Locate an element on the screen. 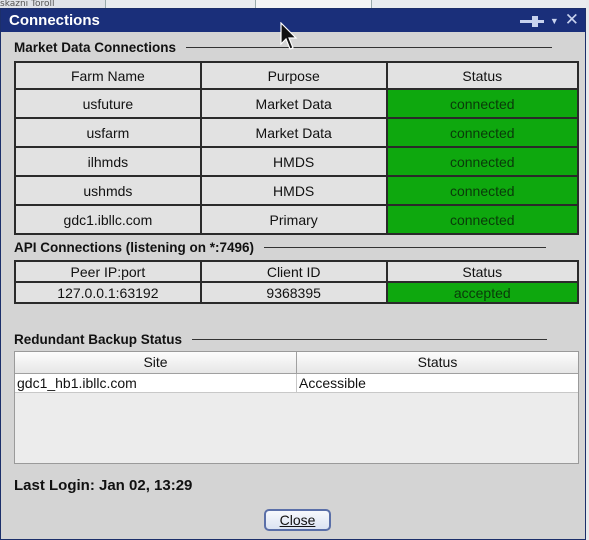 The image size is (589, 540). column-header-site: Site is located at coordinates (156, 362).